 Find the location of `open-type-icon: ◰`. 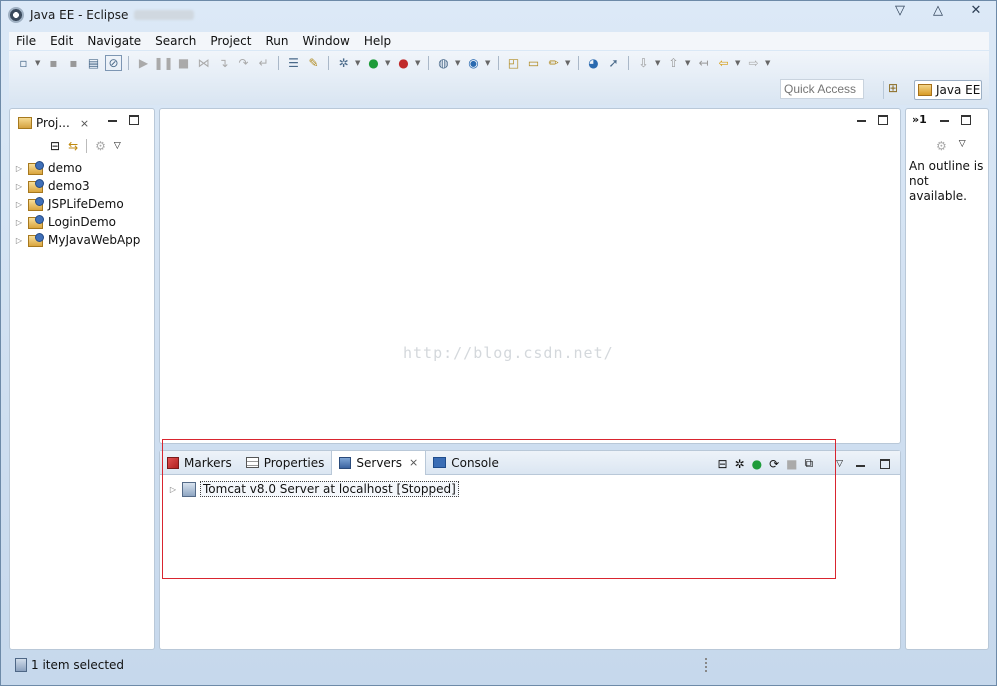

open-type-icon: ◰ is located at coordinates (513, 63).